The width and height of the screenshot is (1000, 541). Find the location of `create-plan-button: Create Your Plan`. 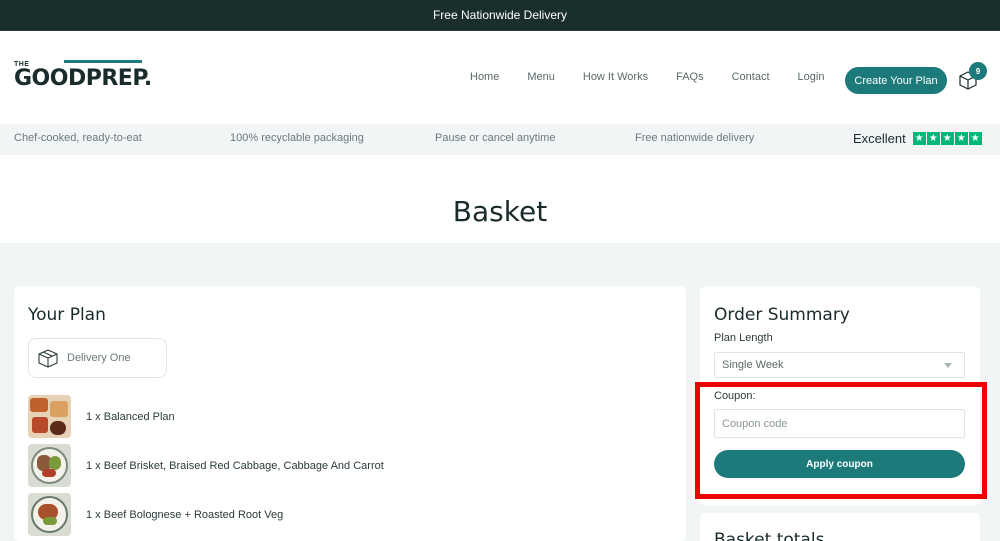

create-plan-button: Create Your Plan is located at coordinates (896, 80).